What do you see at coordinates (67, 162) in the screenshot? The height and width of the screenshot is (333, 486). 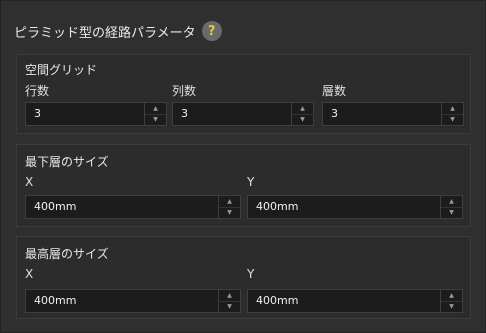 I see `group-title: 最下層のサイズ` at bounding box center [67, 162].